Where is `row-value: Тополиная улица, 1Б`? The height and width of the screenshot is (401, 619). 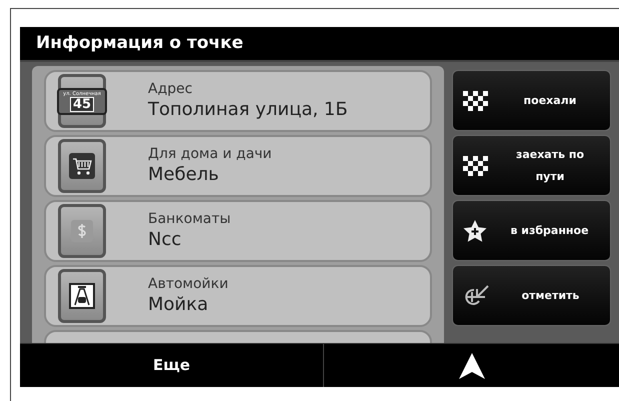
row-value: Тополиная улица, 1Б is located at coordinates (248, 109).